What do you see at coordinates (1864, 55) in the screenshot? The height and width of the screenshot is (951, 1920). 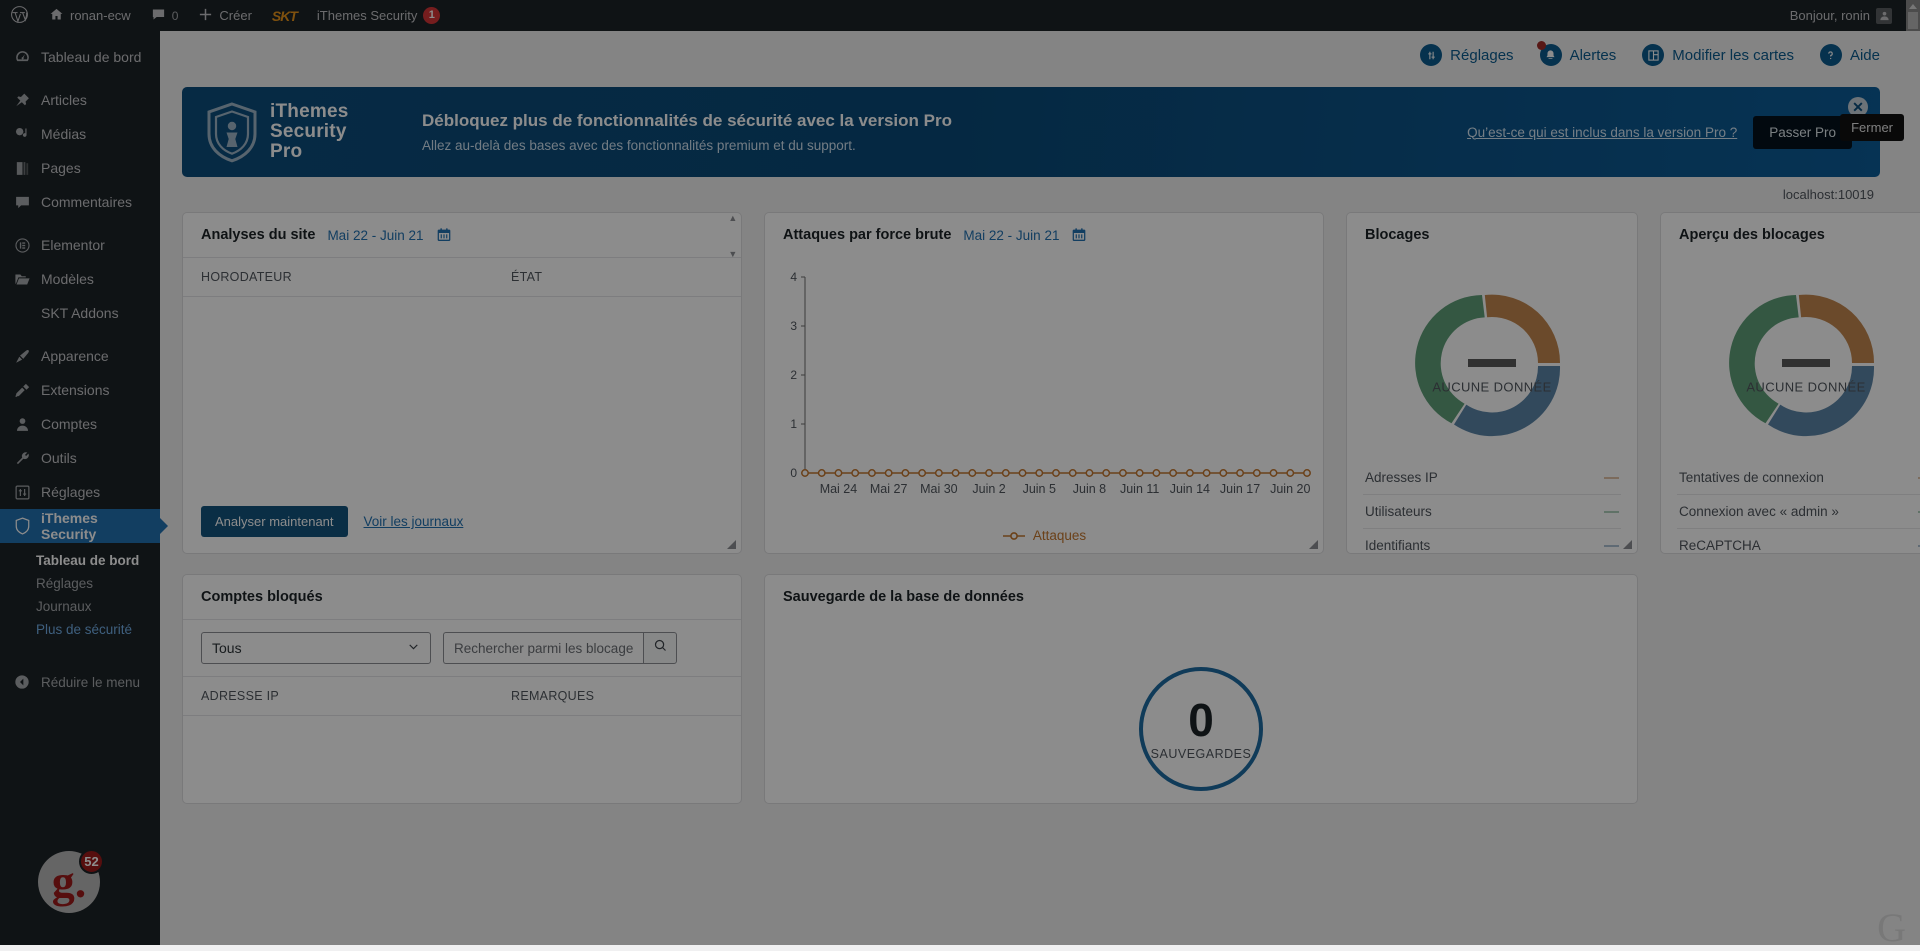 I see `toolbar-button-label: Aide` at bounding box center [1864, 55].